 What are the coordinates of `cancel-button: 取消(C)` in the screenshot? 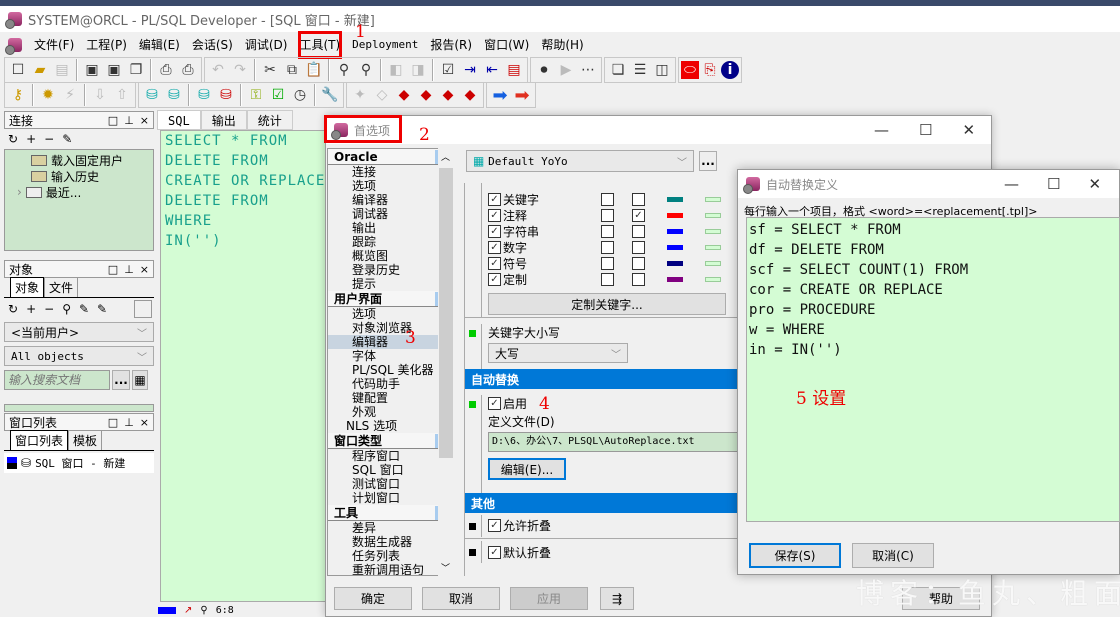 It's located at (893, 555).